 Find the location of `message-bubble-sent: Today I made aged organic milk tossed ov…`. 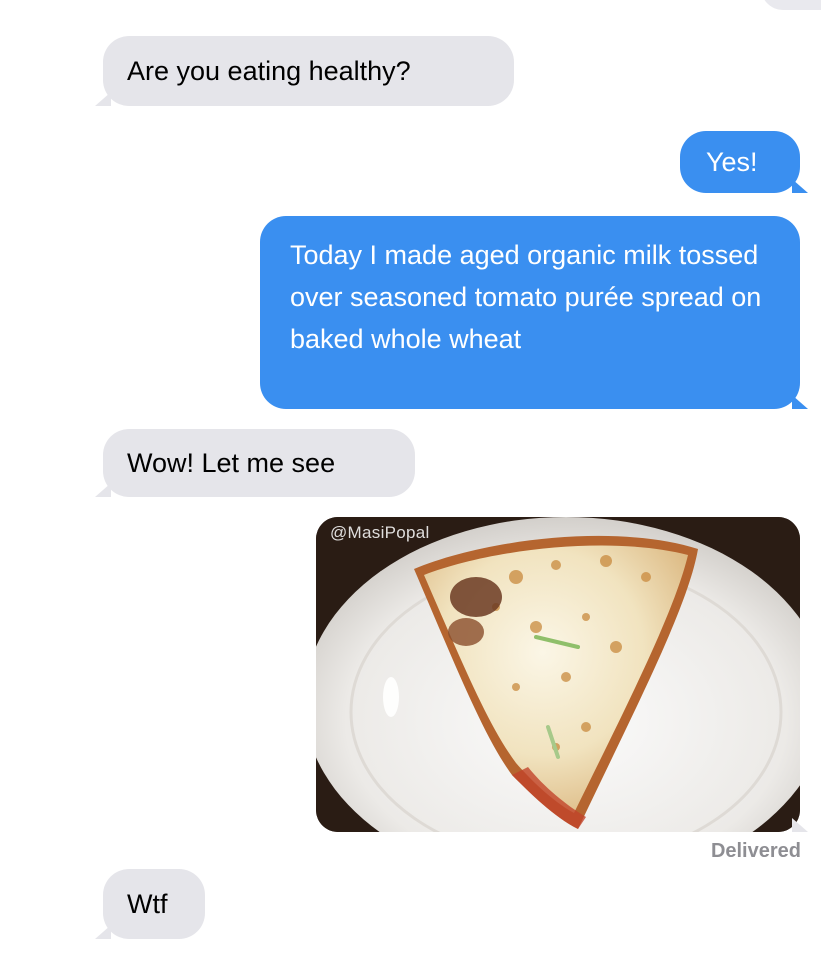

message-bubble-sent: Today I made aged organic milk tossed ov… is located at coordinates (534, 312).